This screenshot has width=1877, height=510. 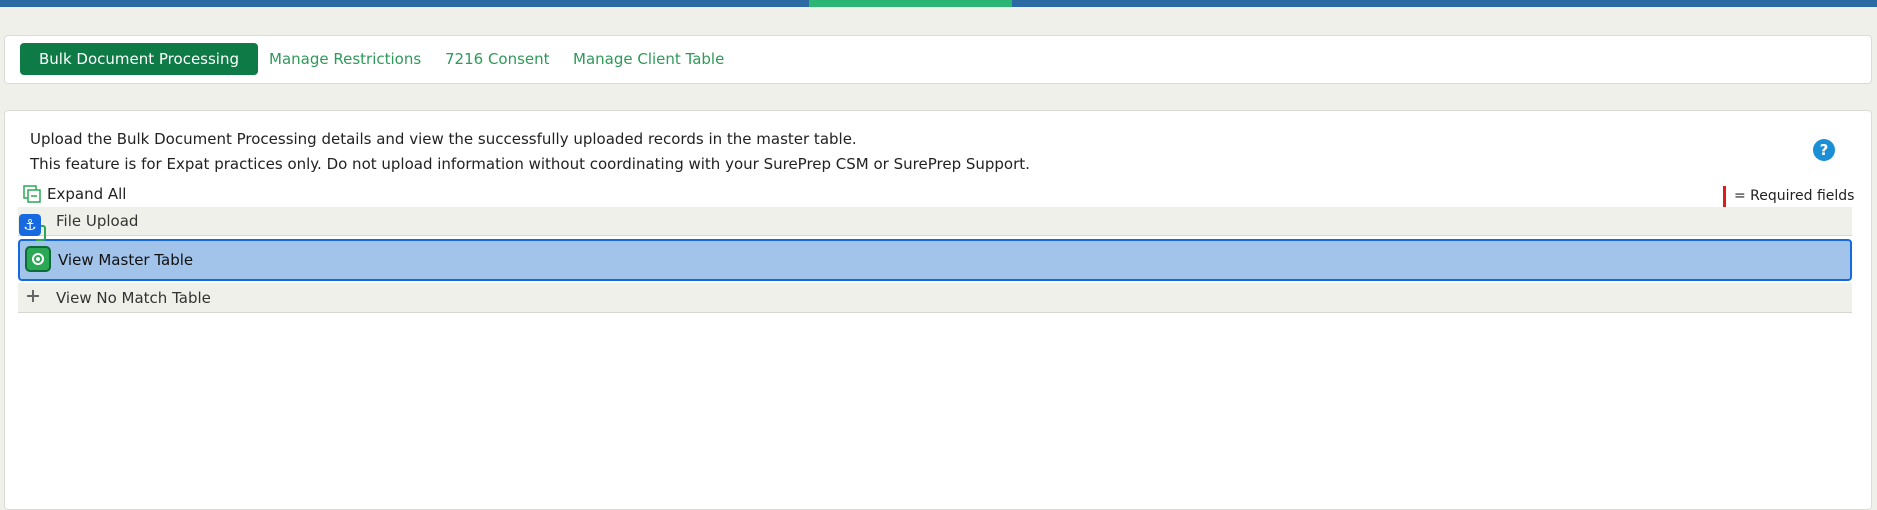 I want to click on section-file-upload: File Upload, so click(x=935, y=221).